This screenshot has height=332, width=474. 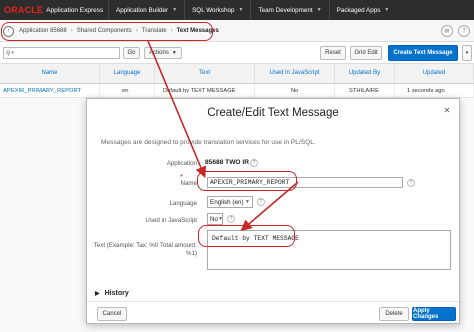 I want to click on annotation-arrow-to-text, so click(x=269, y=206).